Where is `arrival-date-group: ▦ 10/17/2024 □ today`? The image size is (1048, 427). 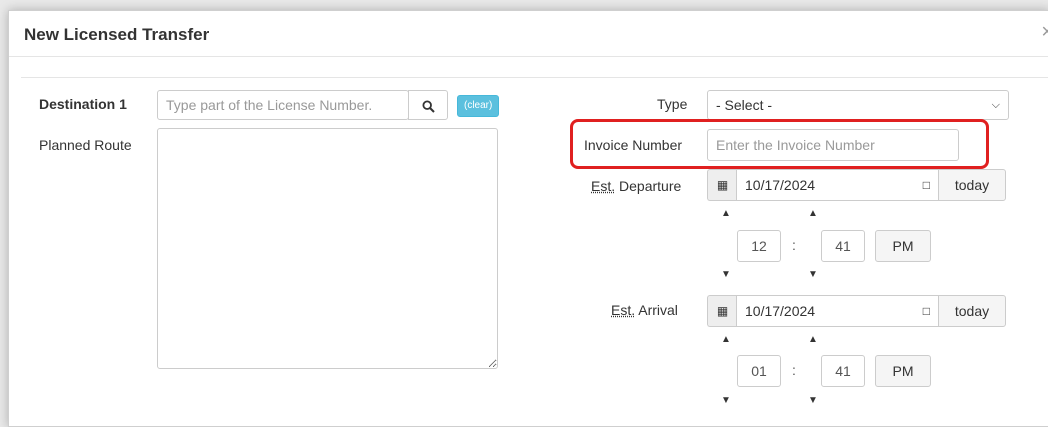 arrival-date-group: ▦ 10/17/2024 □ today is located at coordinates (857, 311).